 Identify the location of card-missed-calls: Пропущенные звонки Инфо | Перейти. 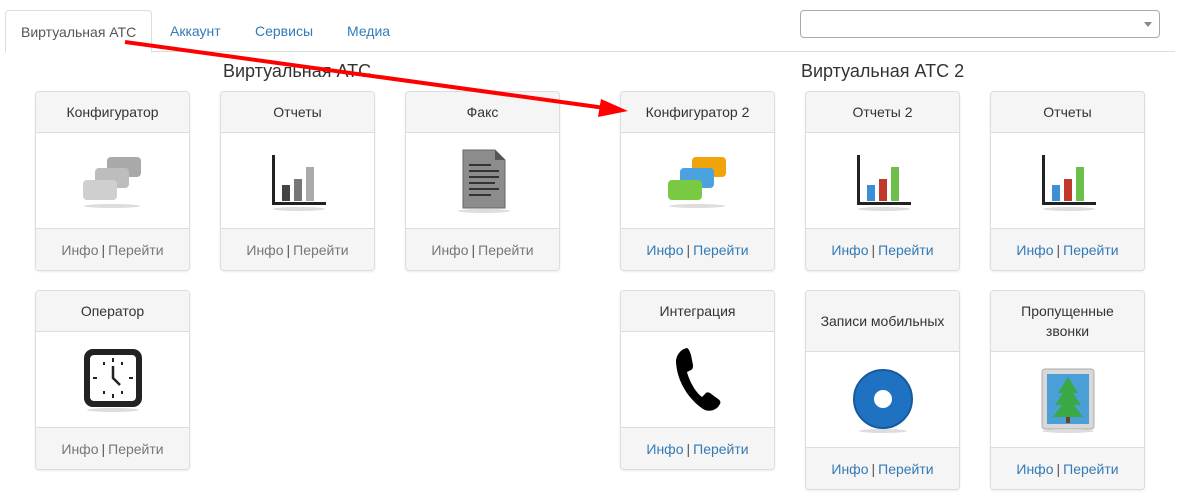
(1067, 390).